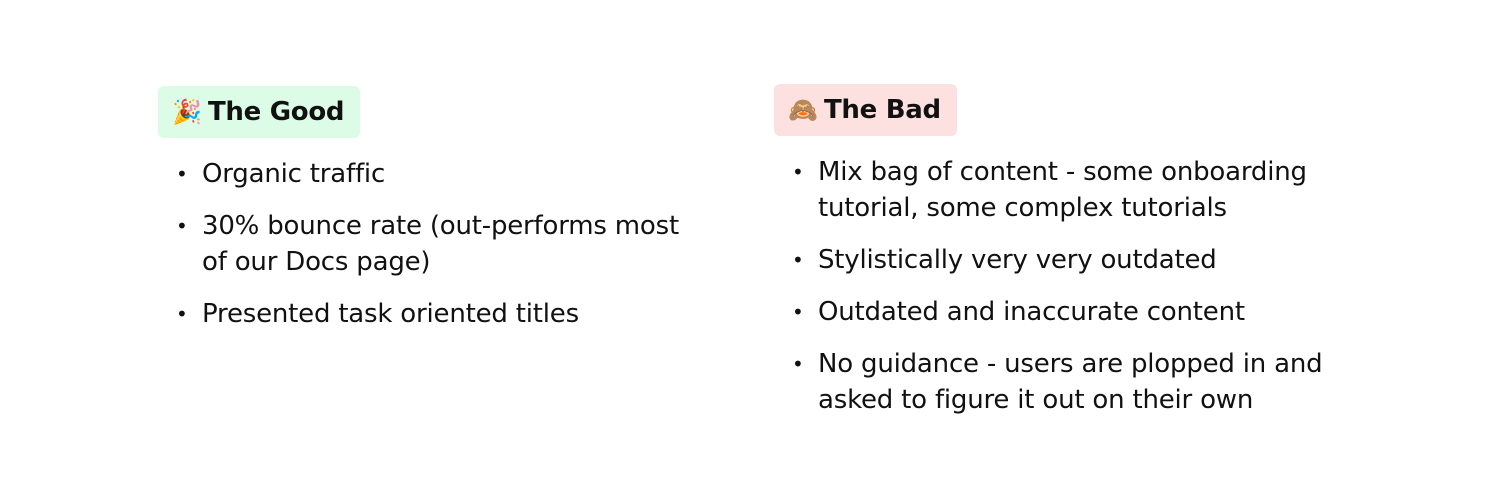 This screenshot has height=498, width=1488. Describe the element at coordinates (1004, 260) in the screenshot. I see `list-item: • Stylistically very very outdated` at that location.